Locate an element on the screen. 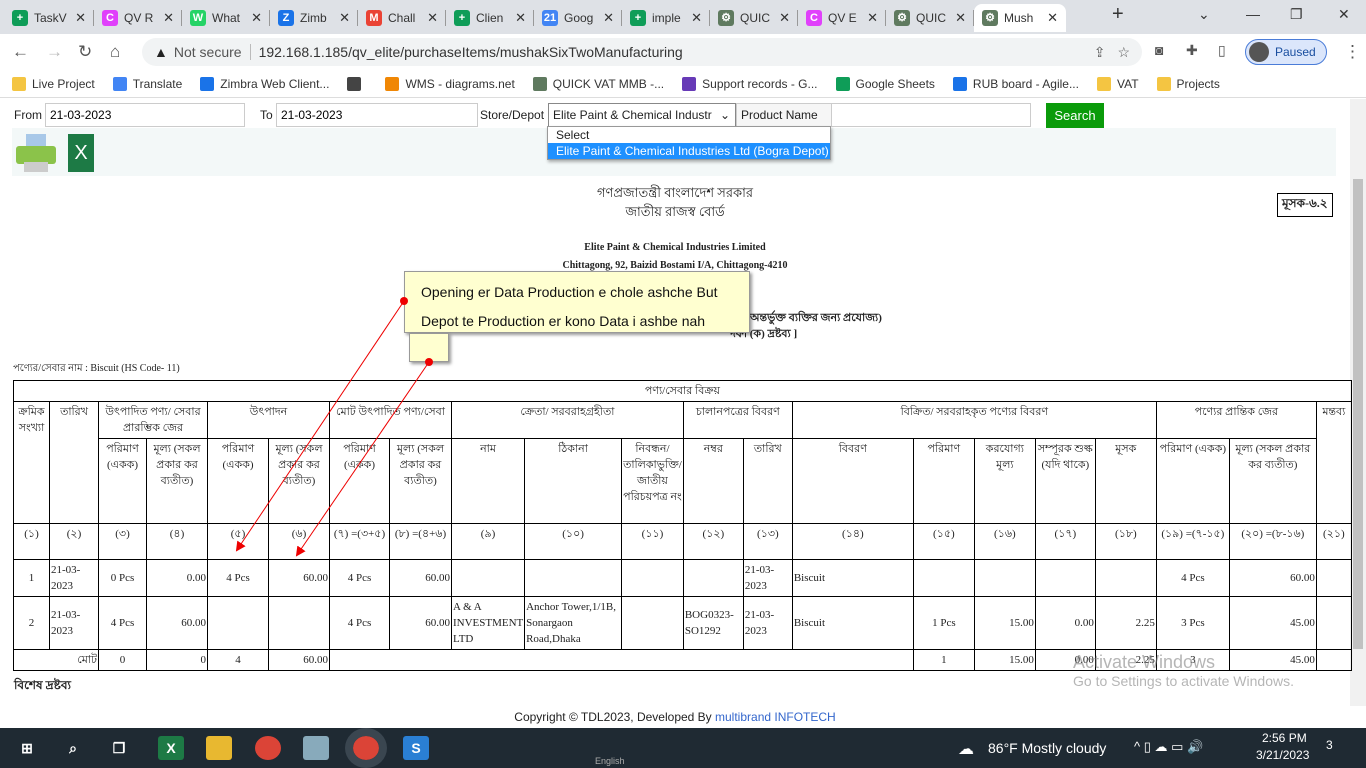 The image size is (1366, 768). clock-time: 2:56 PM is located at coordinates (1284, 738).